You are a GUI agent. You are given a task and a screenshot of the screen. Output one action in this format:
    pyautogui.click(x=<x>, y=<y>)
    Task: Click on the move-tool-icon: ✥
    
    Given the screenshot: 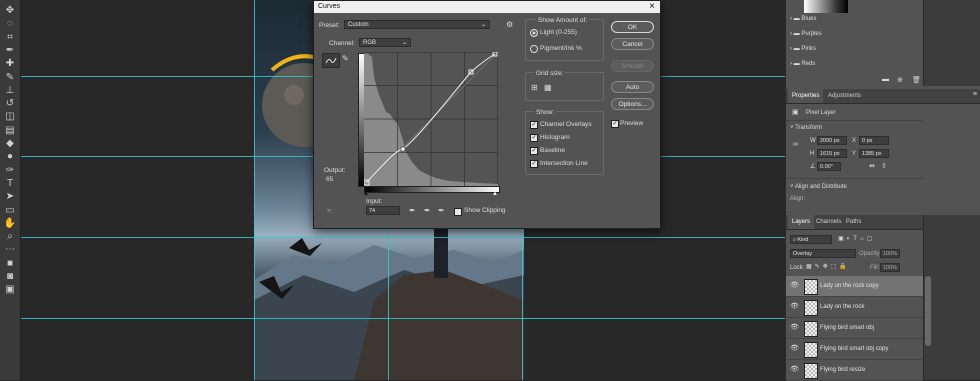 What is the action you would take?
    pyautogui.click(x=10, y=11)
    